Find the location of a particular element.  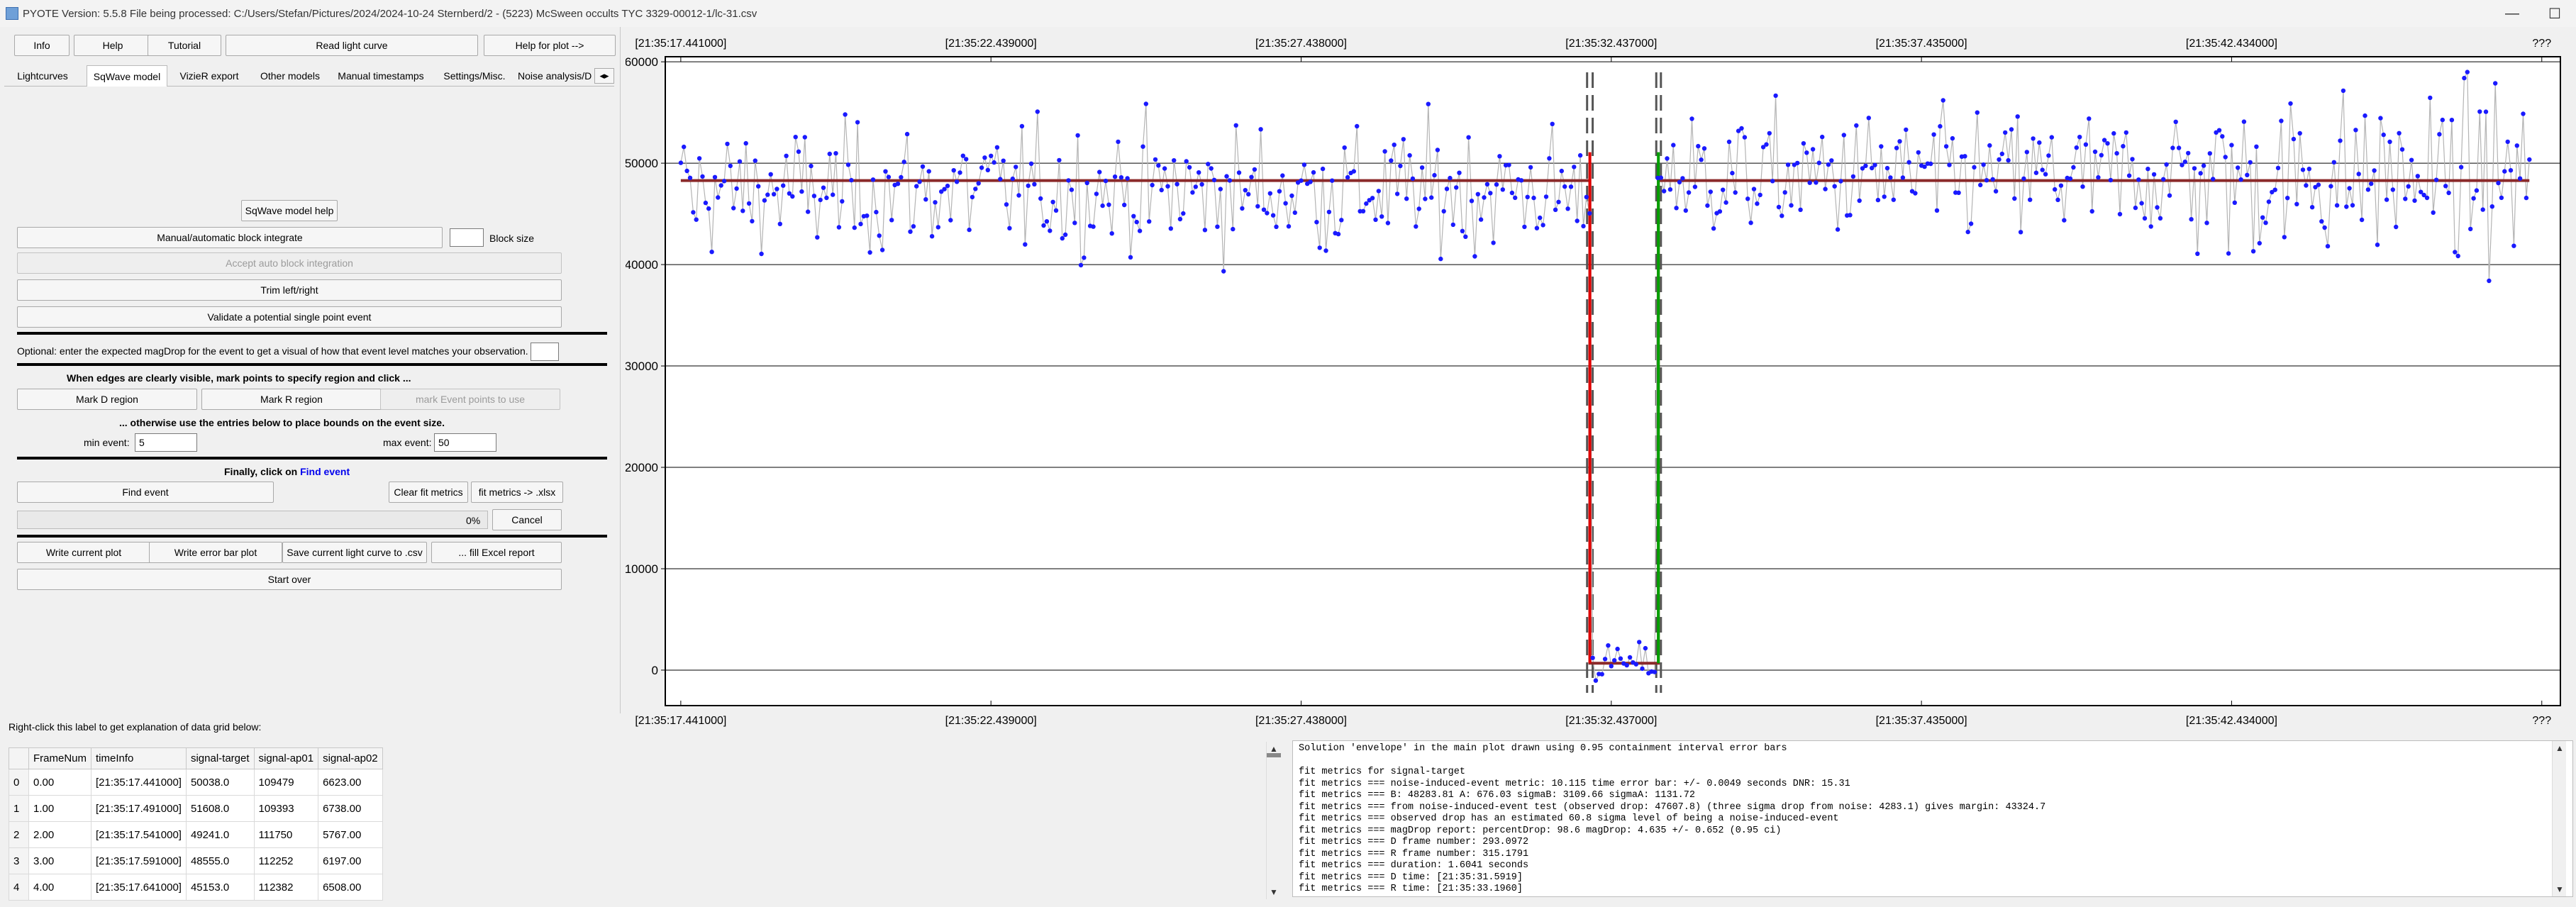

table-cell: [21:35:17.641000] is located at coordinates (139, 888).